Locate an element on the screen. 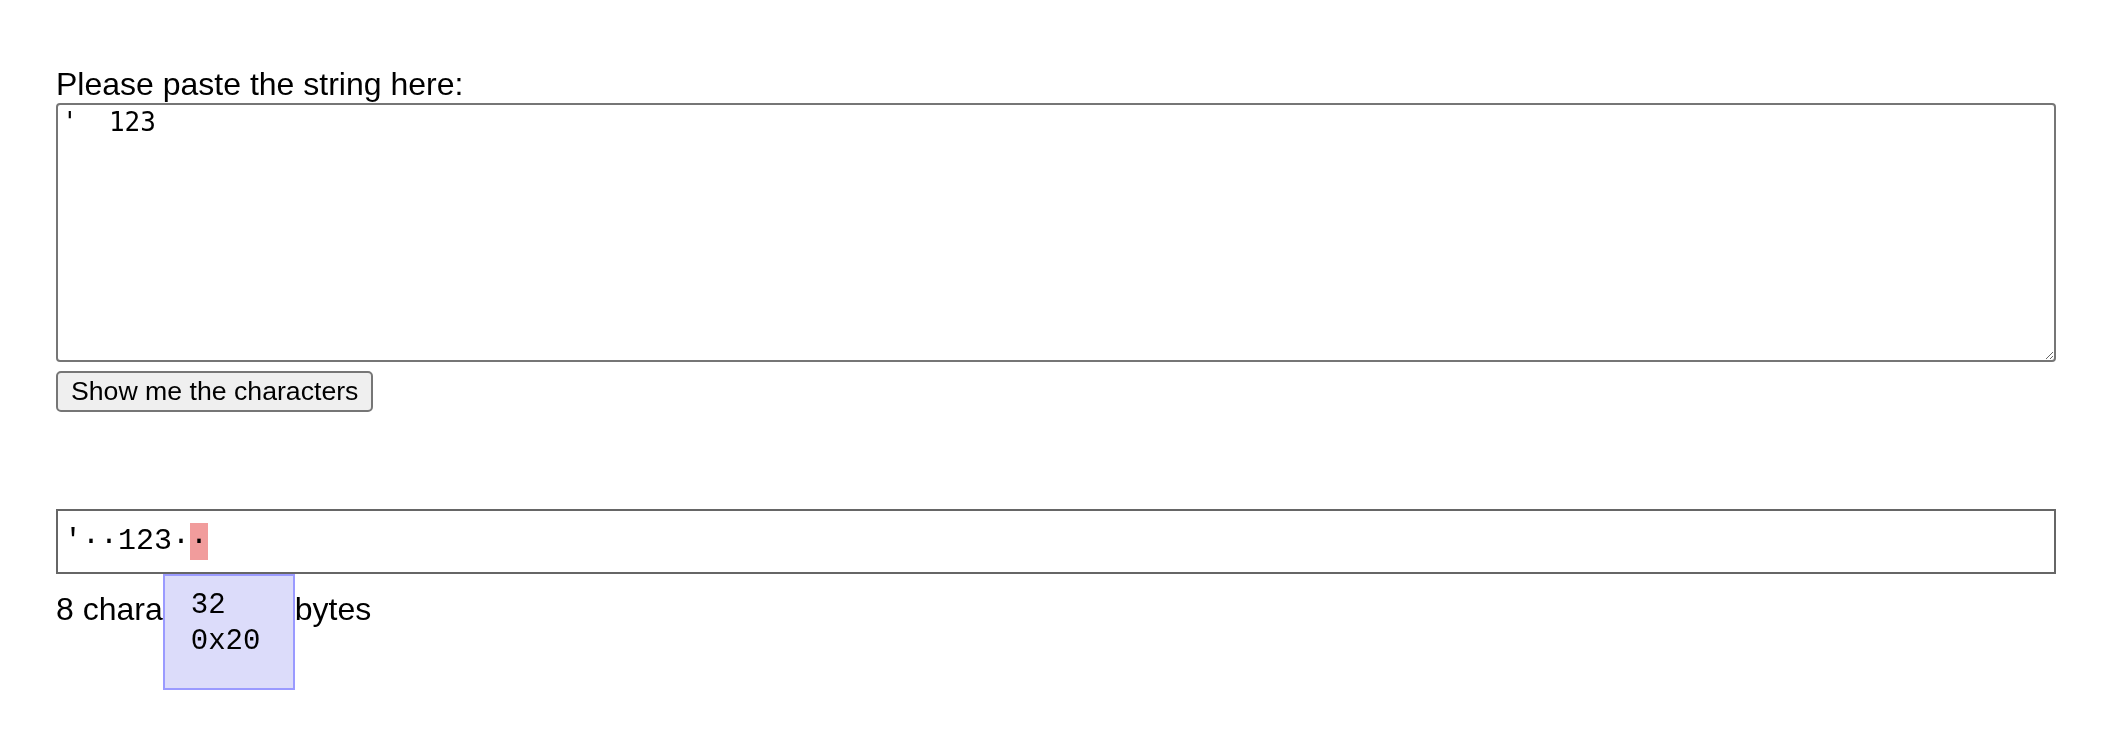 This screenshot has height=730, width=2118. field-label: Please paste the string here: is located at coordinates (260, 84).